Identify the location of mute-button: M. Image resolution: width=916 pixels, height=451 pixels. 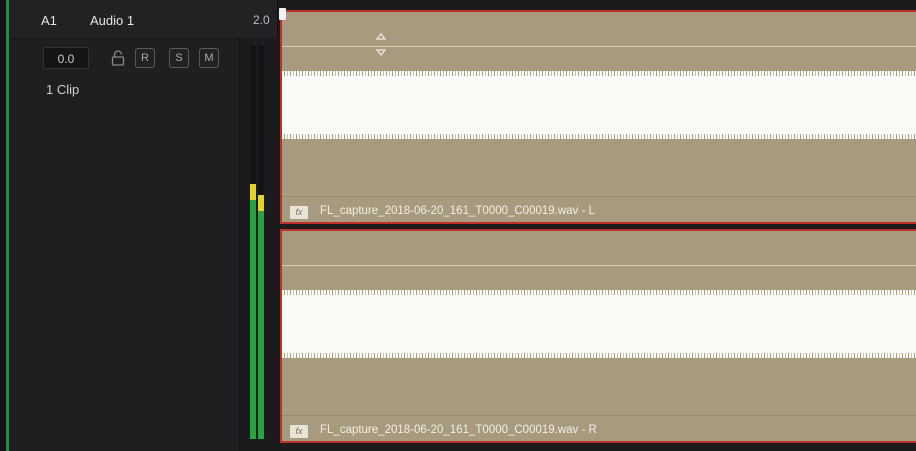
(209, 58).